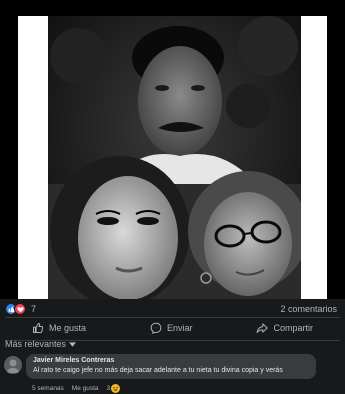  Describe the element at coordinates (263, 328) in the screenshot. I see `share-icon` at that location.